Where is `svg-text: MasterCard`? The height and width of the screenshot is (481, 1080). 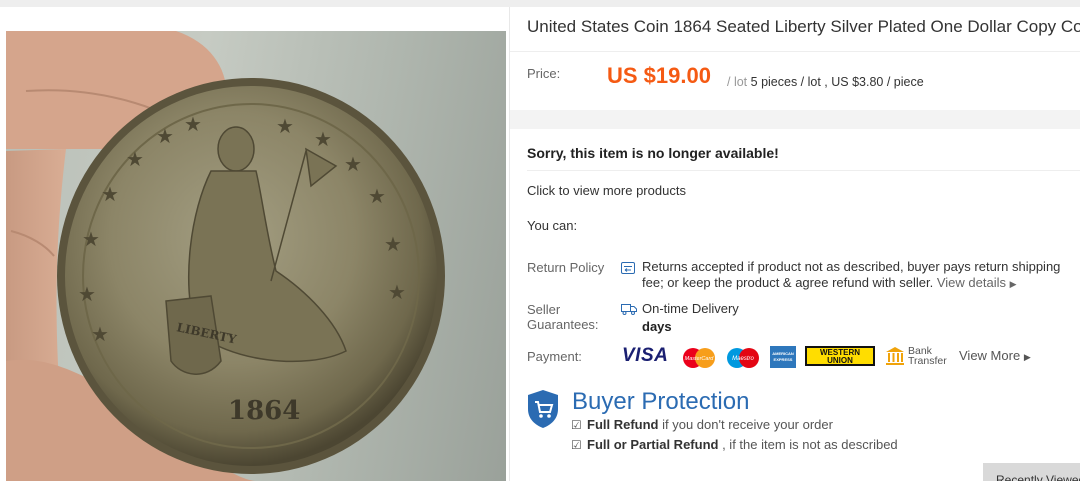 svg-text: MasterCard is located at coordinates (700, 359).